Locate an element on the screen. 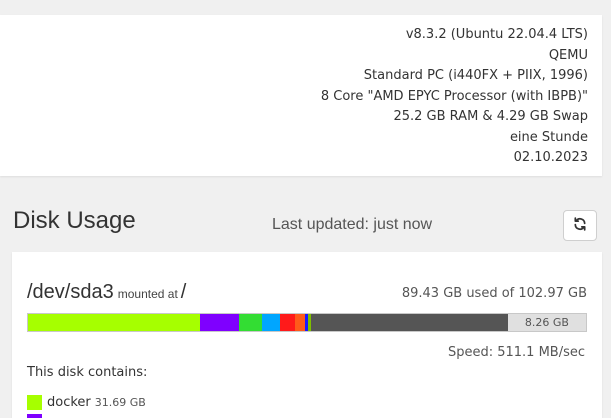 The height and width of the screenshot is (418, 611). free-space-segment: 8.26 GB is located at coordinates (546, 322).